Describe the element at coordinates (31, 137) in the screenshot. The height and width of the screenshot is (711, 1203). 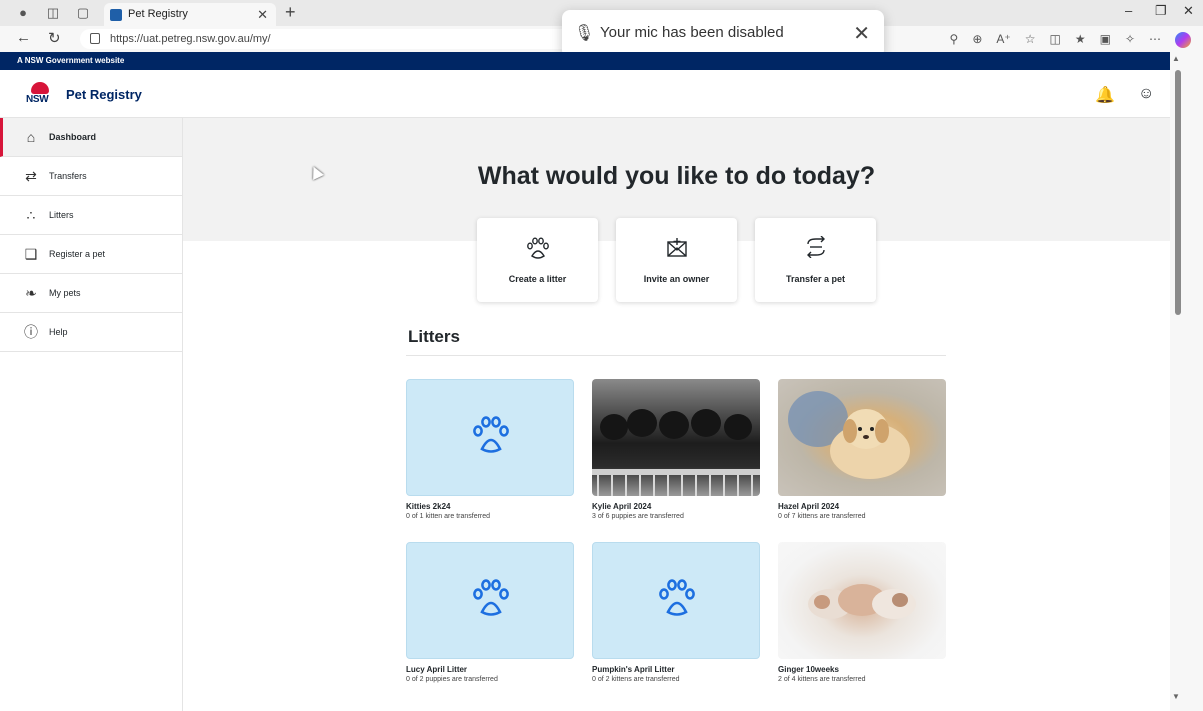
I see `home-icon: ⌂` at that location.